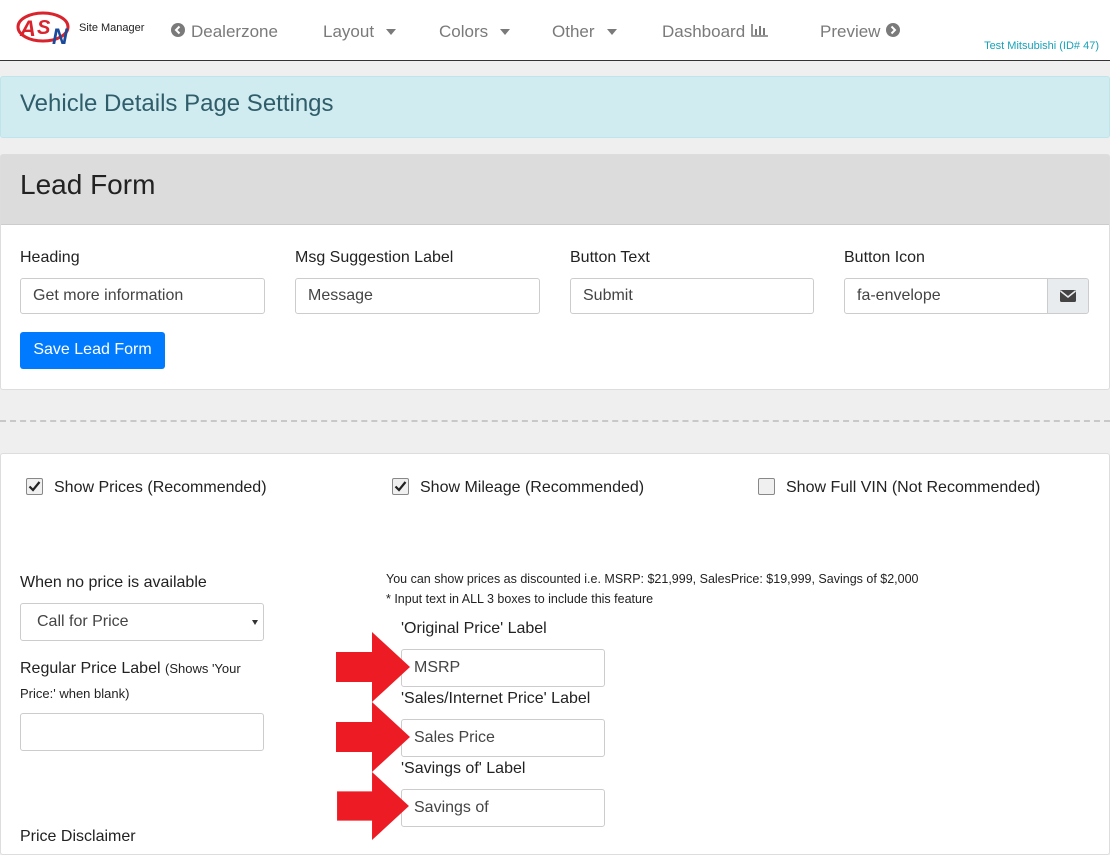 Image resolution: width=1110 pixels, height=855 pixels. Describe the element at coordinates (555, 190) in the screenshot. I see `lead-form-header: Lead Form` at that location.